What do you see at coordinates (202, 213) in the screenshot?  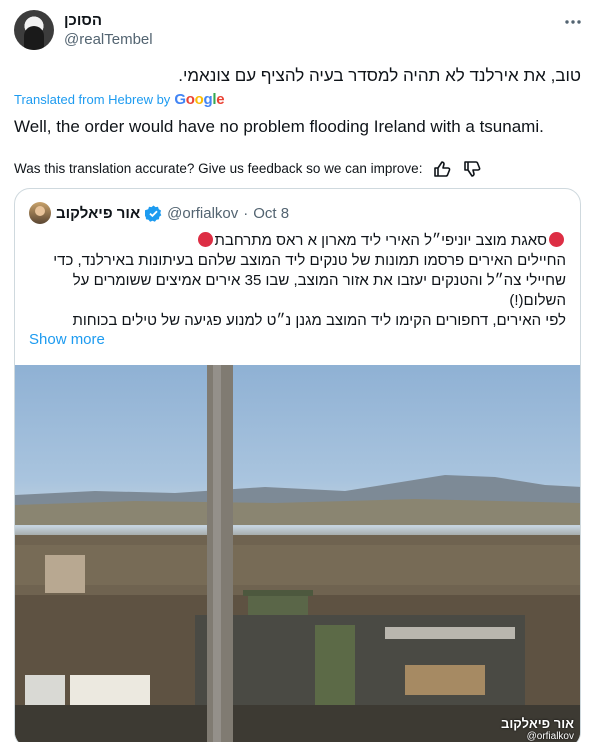 I see `quoted-handle: @orfialkov` at bounding box center [202, 213].